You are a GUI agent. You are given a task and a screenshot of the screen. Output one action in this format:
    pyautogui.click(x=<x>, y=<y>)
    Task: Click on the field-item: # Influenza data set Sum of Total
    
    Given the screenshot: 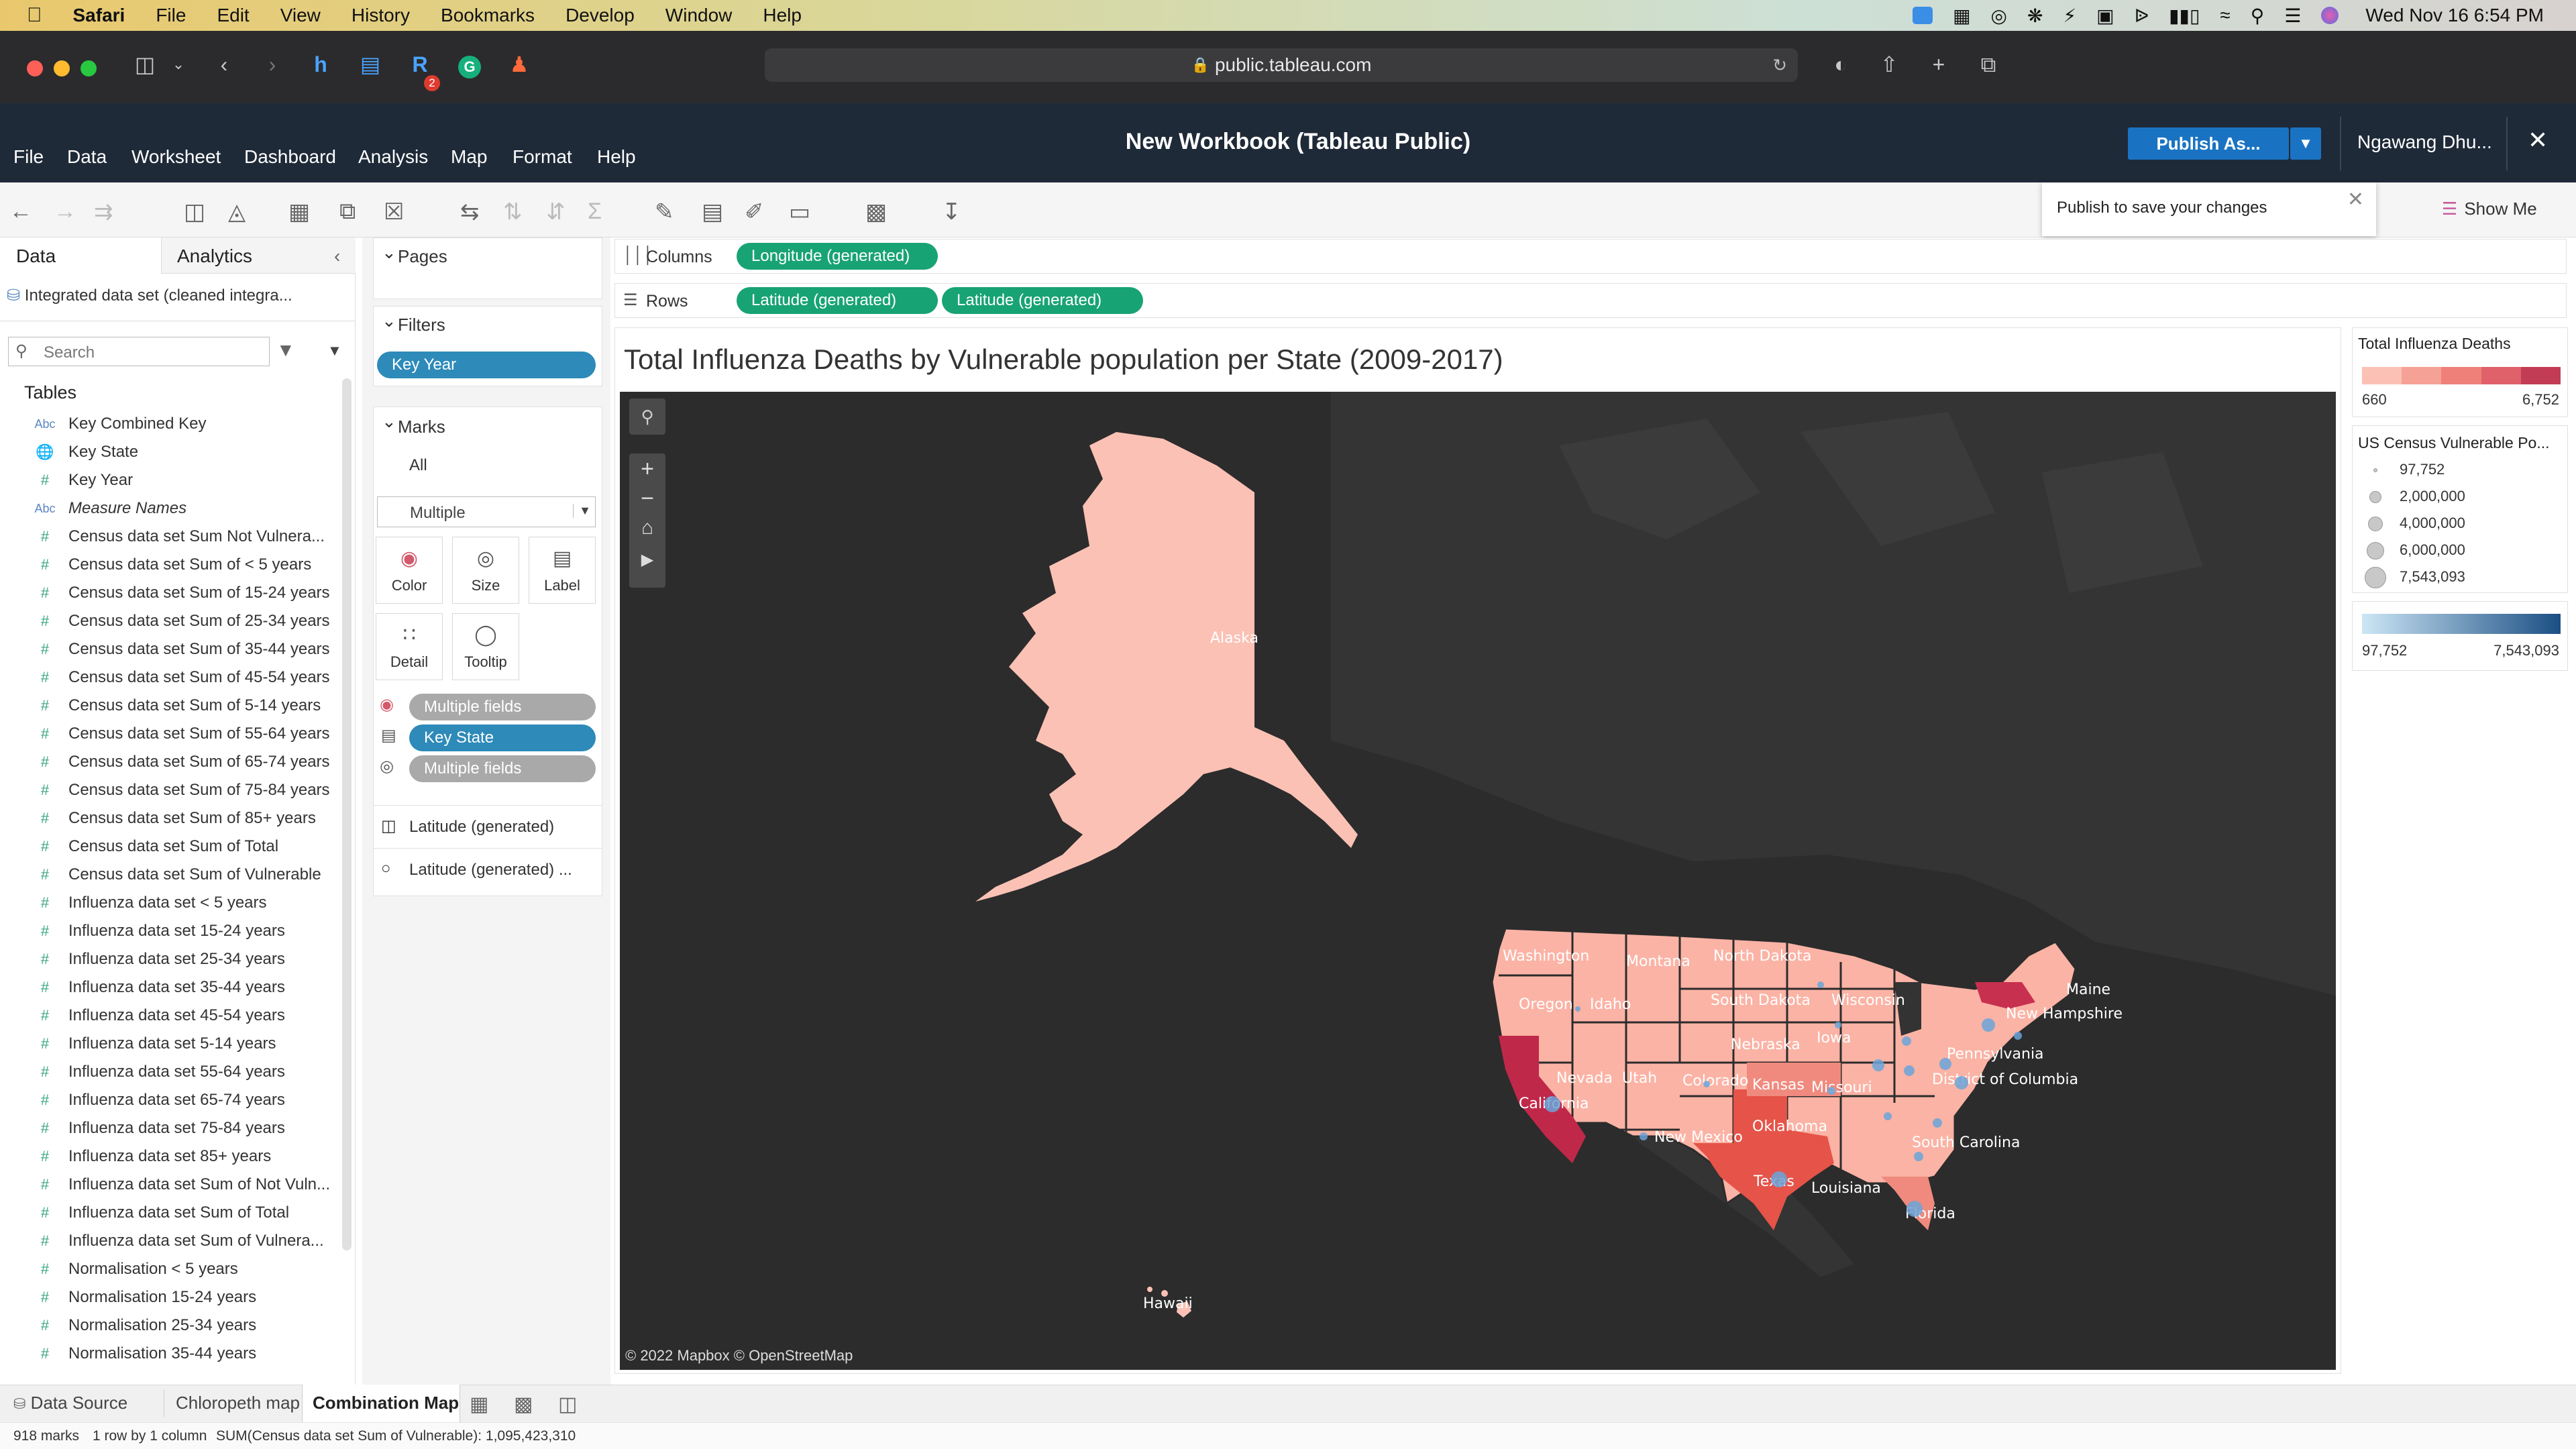 What is the action you would take?
    pyautogui.click(x=144, y=1212)
    